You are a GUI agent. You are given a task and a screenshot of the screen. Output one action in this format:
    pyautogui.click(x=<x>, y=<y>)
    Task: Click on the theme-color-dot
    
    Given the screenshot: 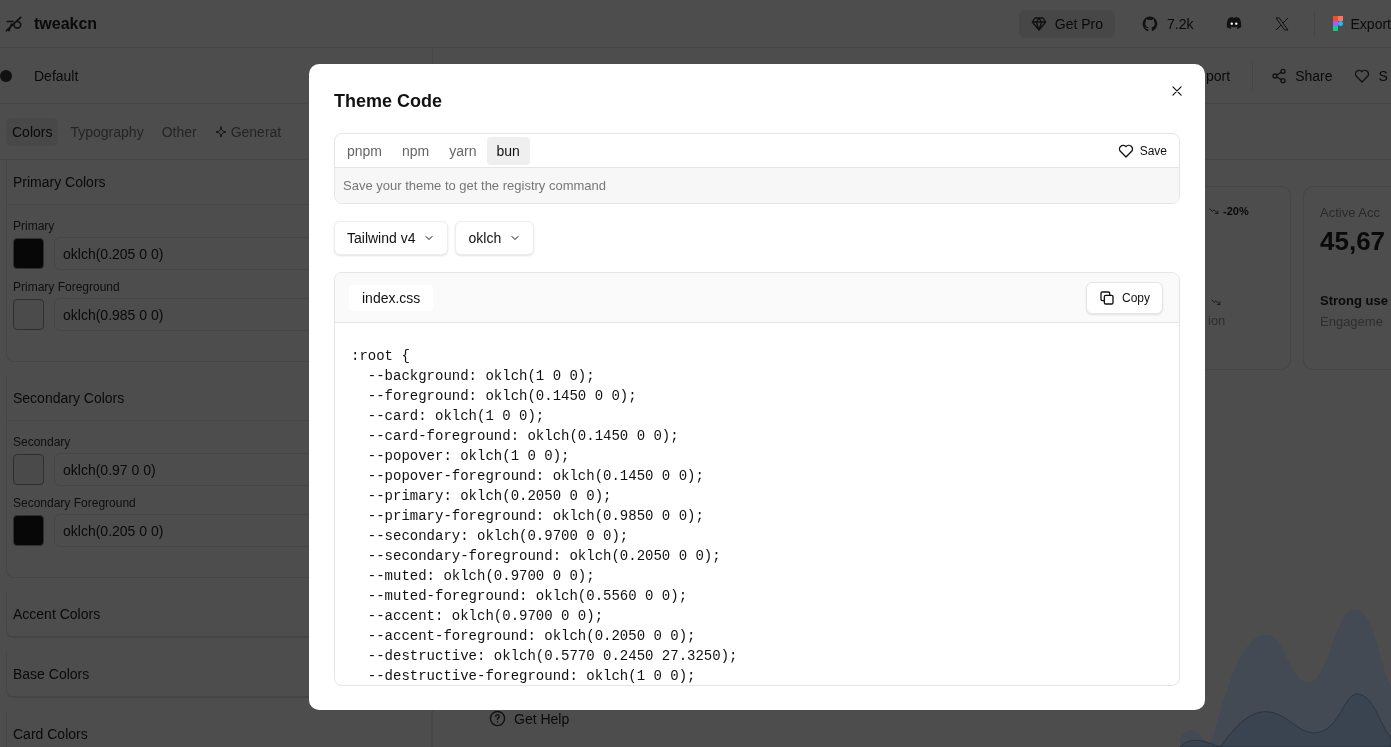 What is the action you would take?
    pyautogui.click(x=6, y=75)
    